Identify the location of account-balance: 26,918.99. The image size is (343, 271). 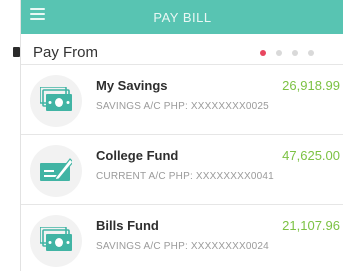
(311, 85).